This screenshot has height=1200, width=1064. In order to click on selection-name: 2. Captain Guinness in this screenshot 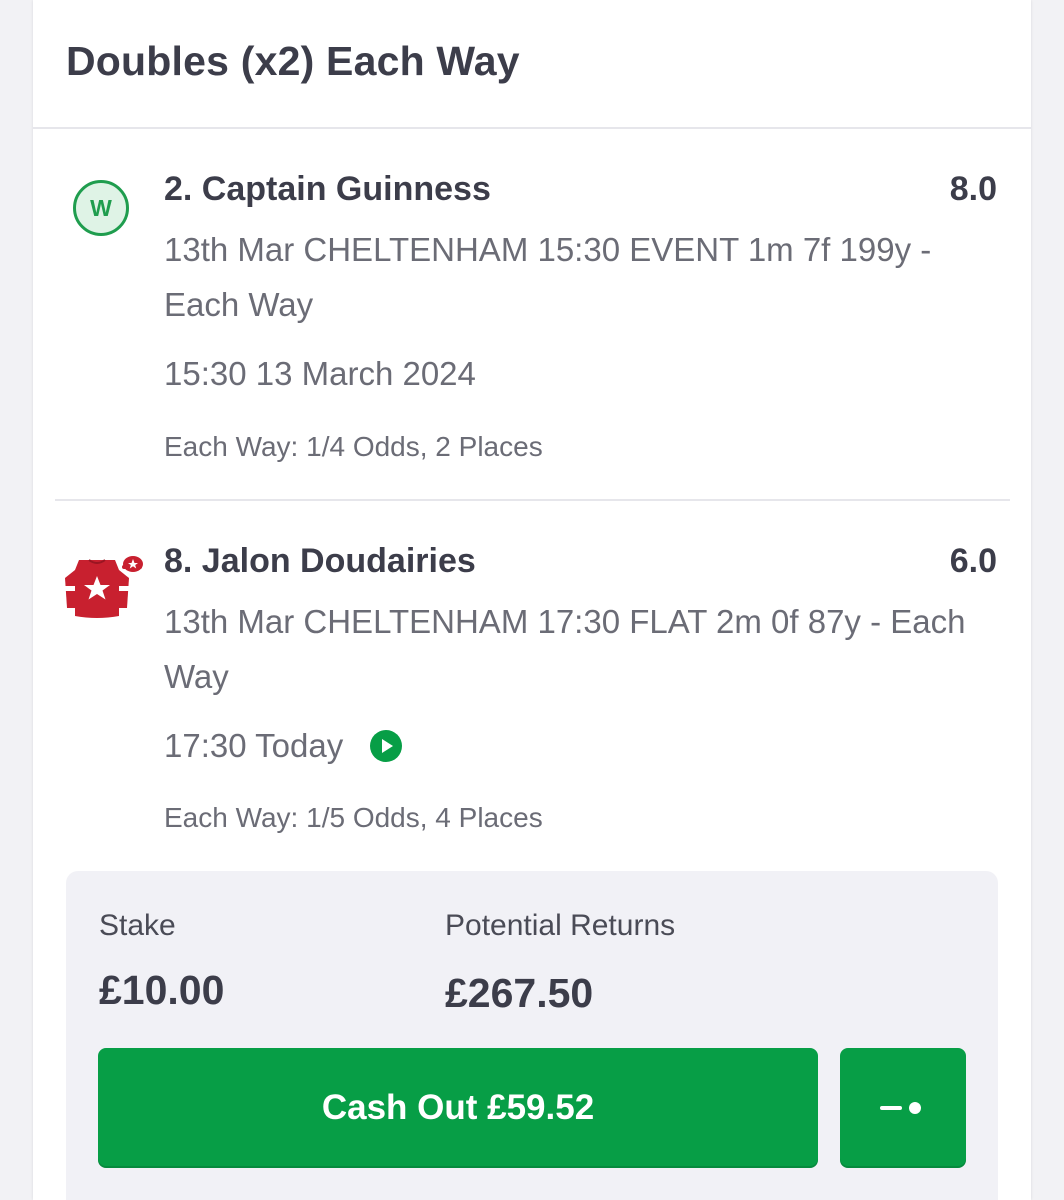, I will do `click(327, 189)`.